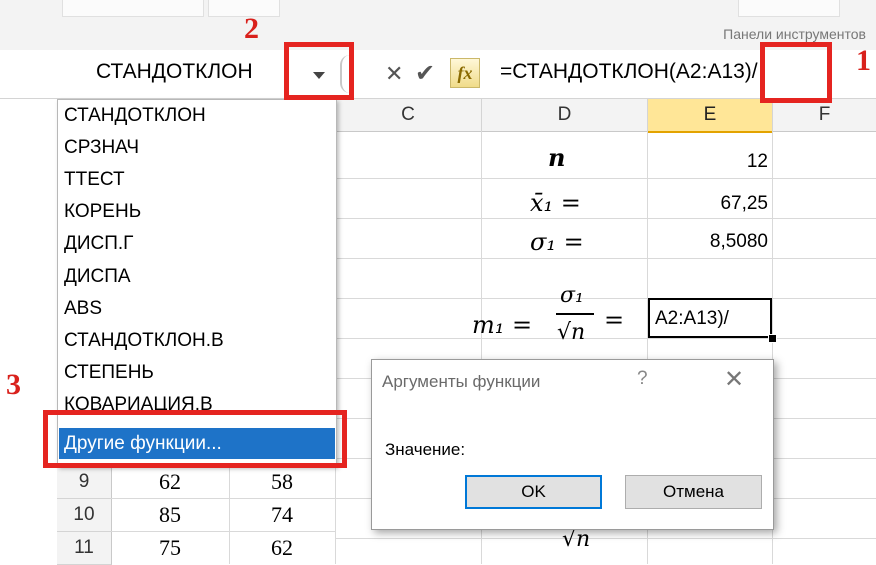  I want to click on m-formula-numerator: σ₁, so click(572, 295).